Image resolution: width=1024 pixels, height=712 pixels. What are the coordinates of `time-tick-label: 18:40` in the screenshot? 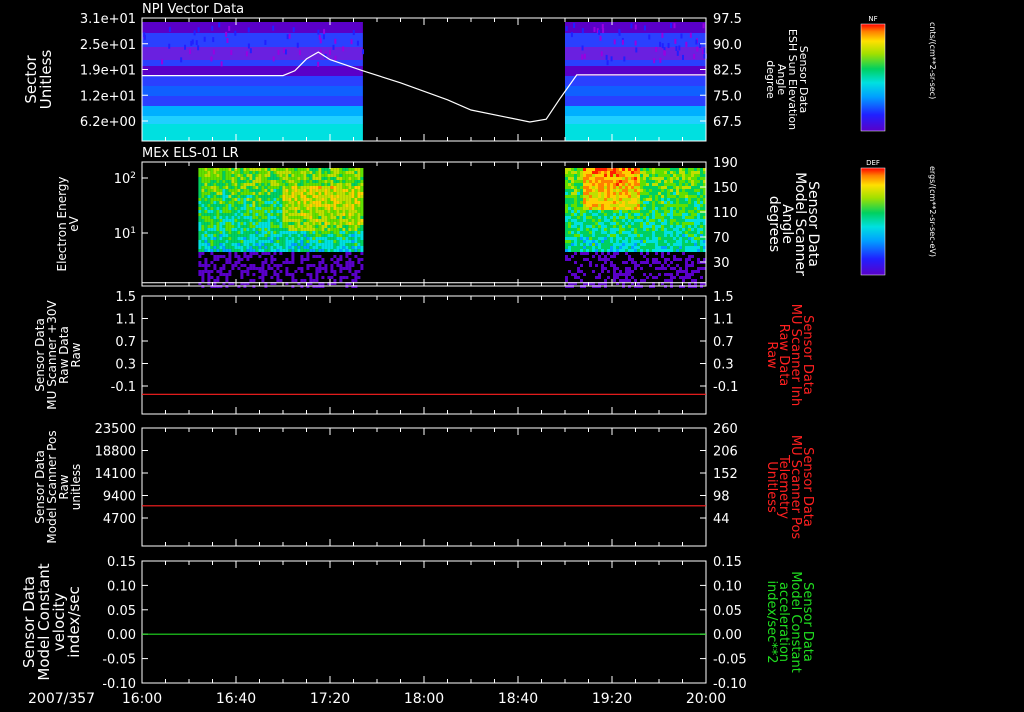 It's located at (518, 699).